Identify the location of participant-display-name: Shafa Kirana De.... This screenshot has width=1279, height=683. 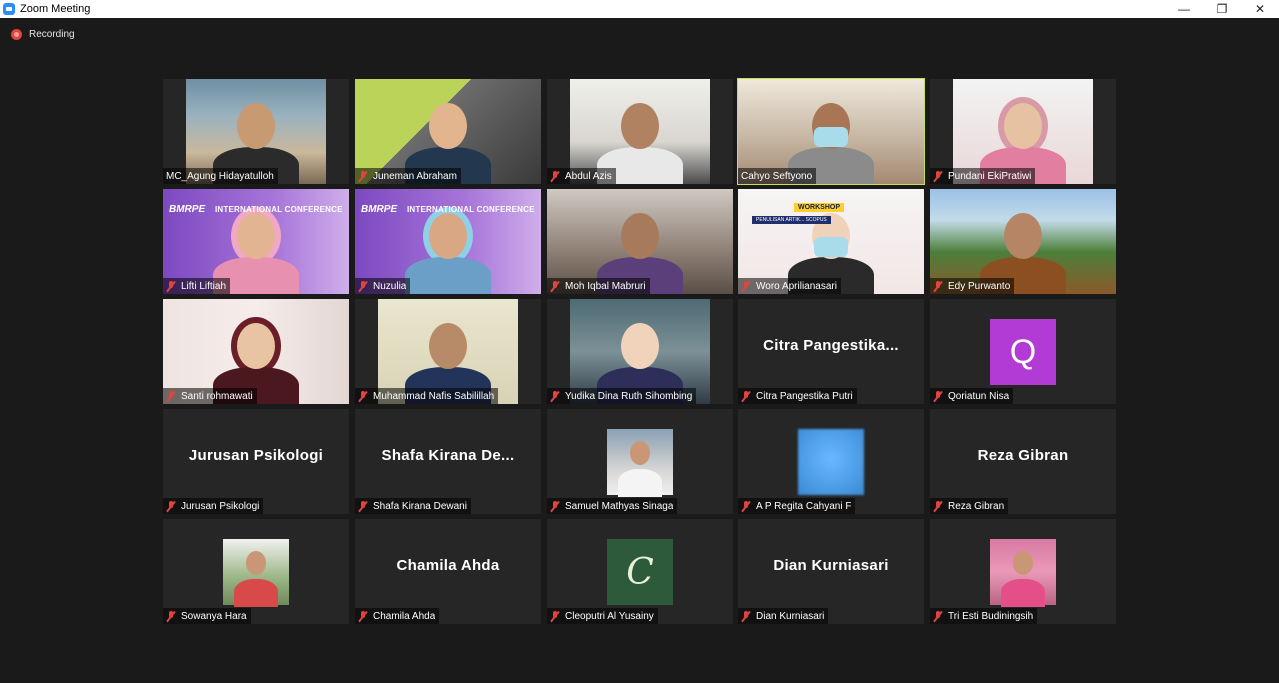
(448, 455).